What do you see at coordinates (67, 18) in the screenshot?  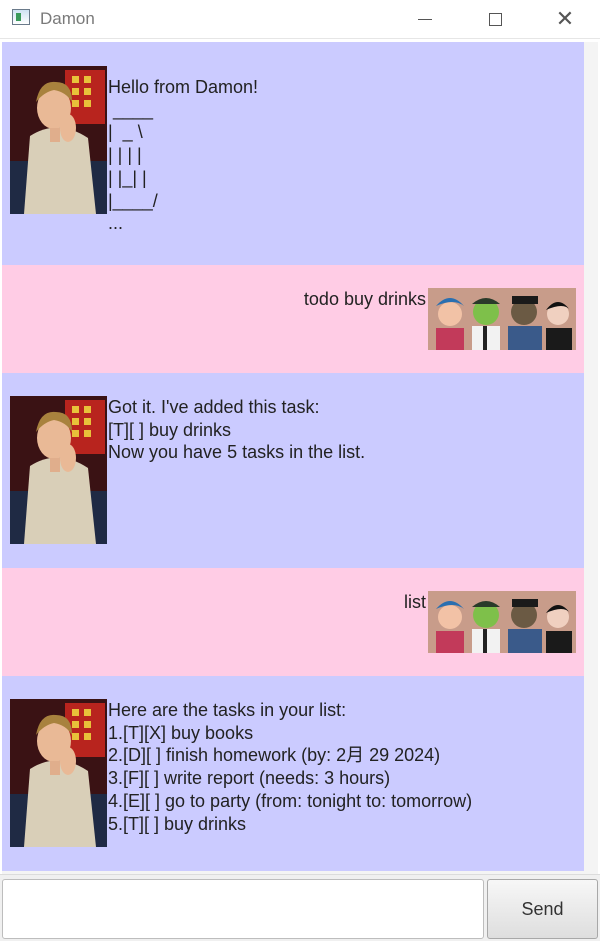 I see `window-title: Damon` at bounding box center [67, 18].